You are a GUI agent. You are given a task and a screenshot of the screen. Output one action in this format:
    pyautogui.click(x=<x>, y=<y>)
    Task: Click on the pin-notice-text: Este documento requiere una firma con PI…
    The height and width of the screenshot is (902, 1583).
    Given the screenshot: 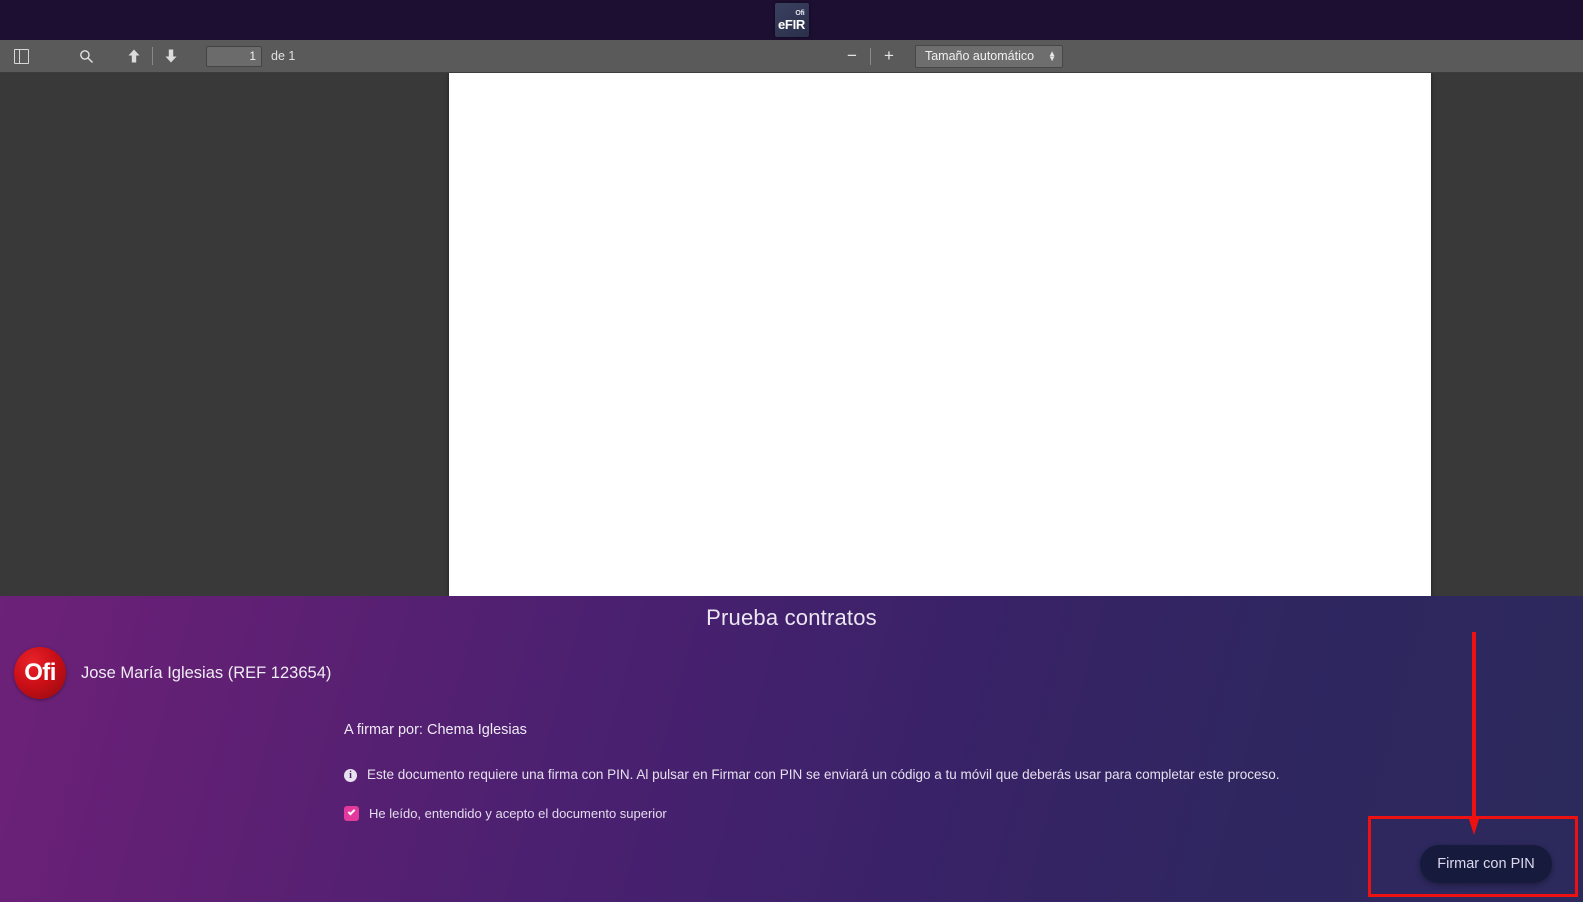 What is the action you would take?
    pyautogui.click(x=823, y=774)
    